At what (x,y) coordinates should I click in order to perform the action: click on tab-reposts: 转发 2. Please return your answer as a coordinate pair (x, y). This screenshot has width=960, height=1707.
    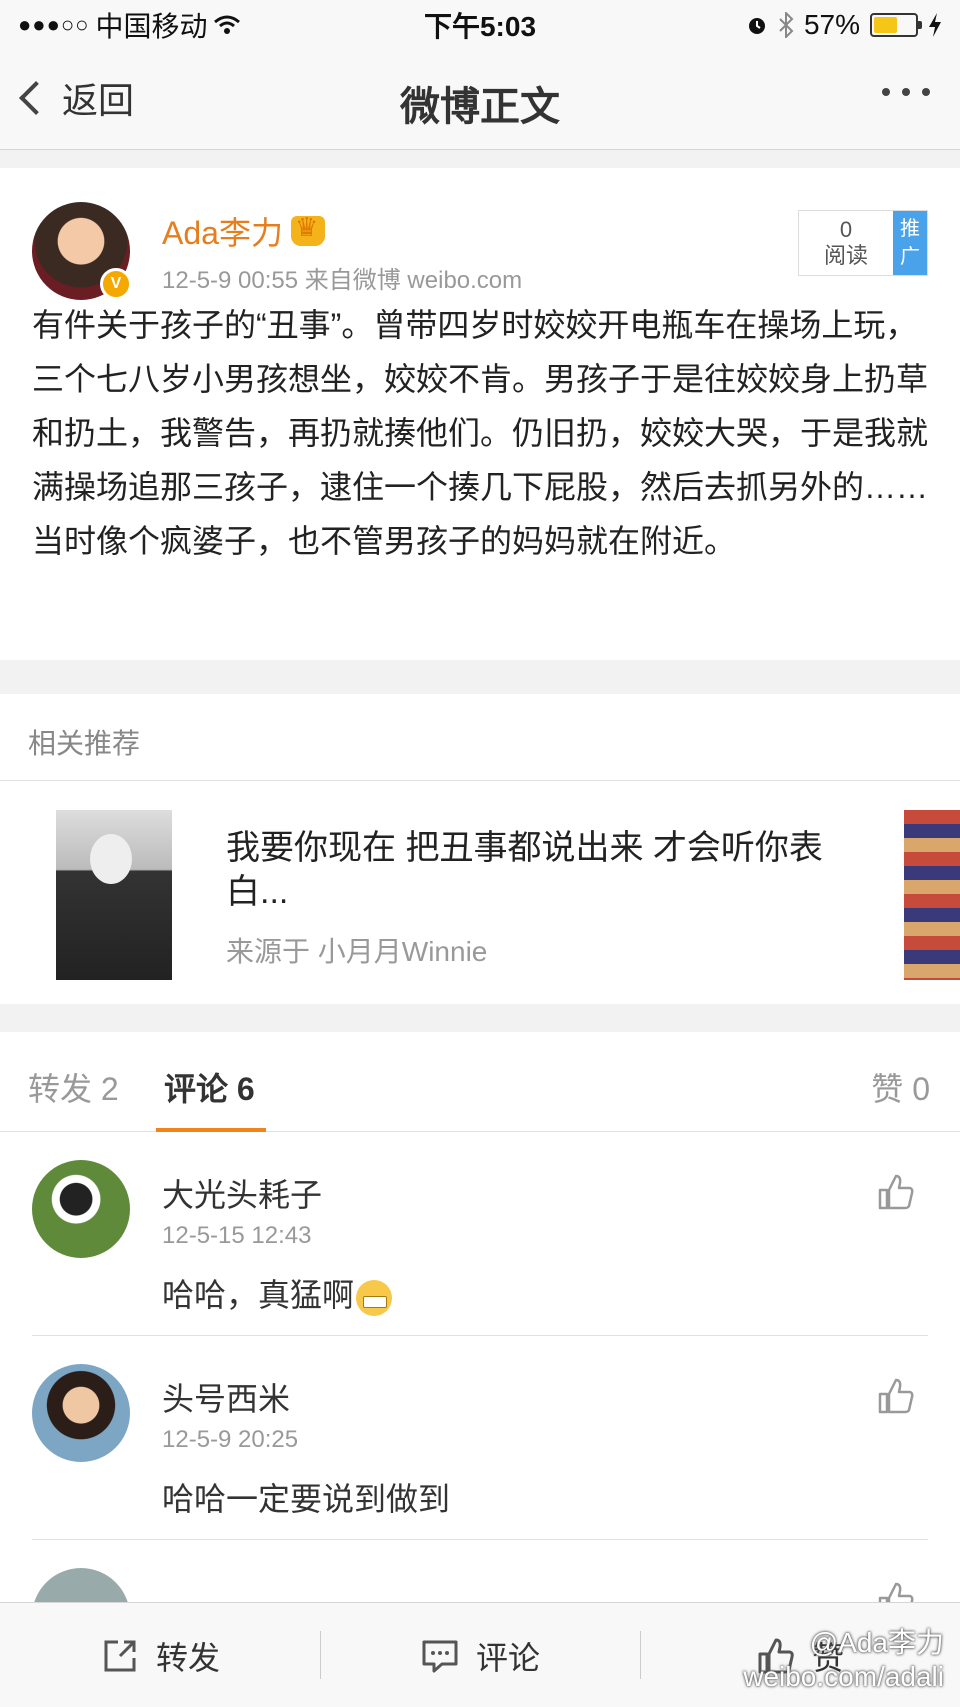
    Looking at the image, I should click on (73, 1087).